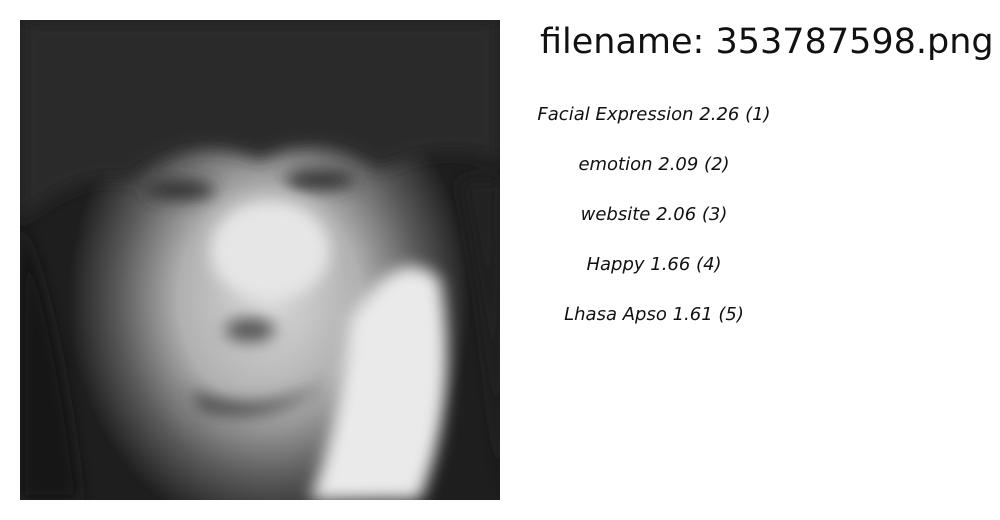  What do you see at coordinates (654, 114) in the screenshot?
I see `label-item: Facial Expression 2.26 (1)` at bounding box center [654, 114].